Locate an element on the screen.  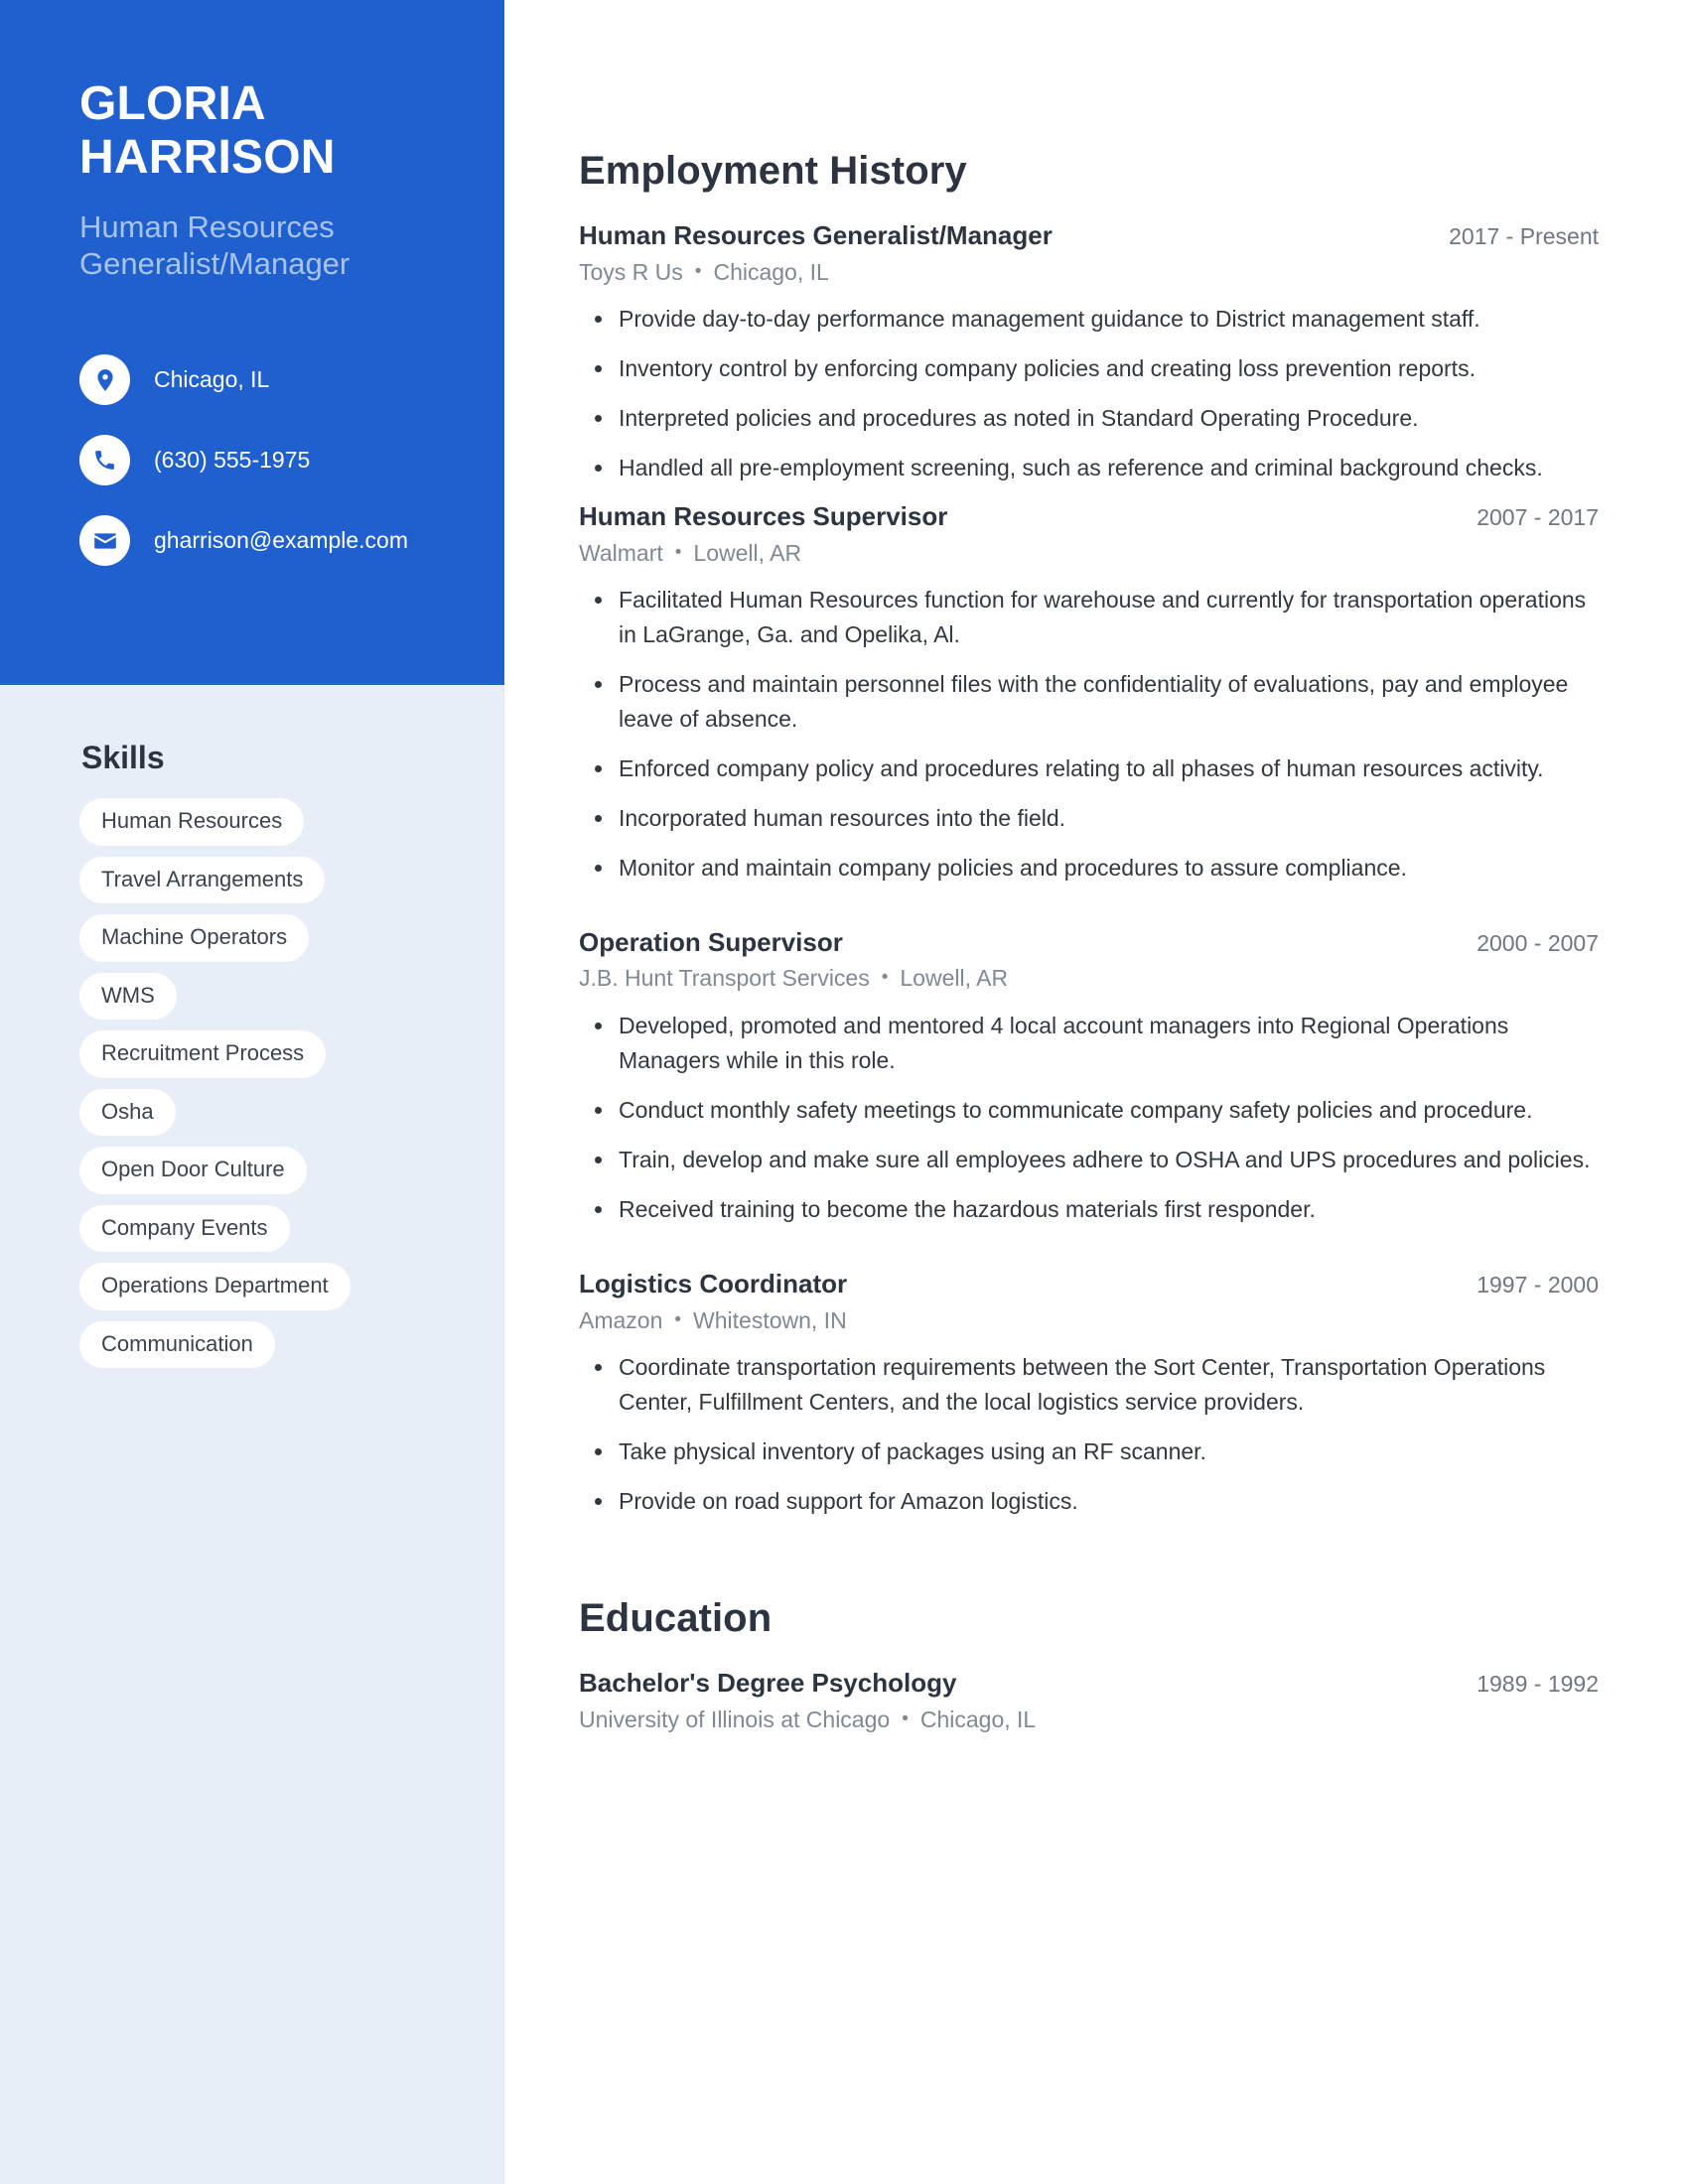
location-pin-icon is located at coordinates (104, 380).